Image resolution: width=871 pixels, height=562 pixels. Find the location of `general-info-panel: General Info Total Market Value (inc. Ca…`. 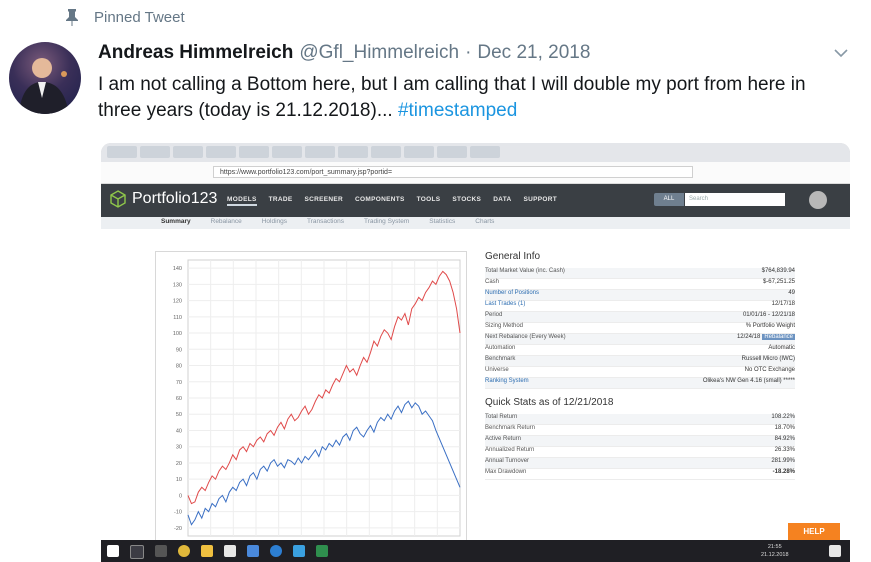

general-info-panel: General Info Total Market Value (inc. Ca… is located at coordinates (640, 364).